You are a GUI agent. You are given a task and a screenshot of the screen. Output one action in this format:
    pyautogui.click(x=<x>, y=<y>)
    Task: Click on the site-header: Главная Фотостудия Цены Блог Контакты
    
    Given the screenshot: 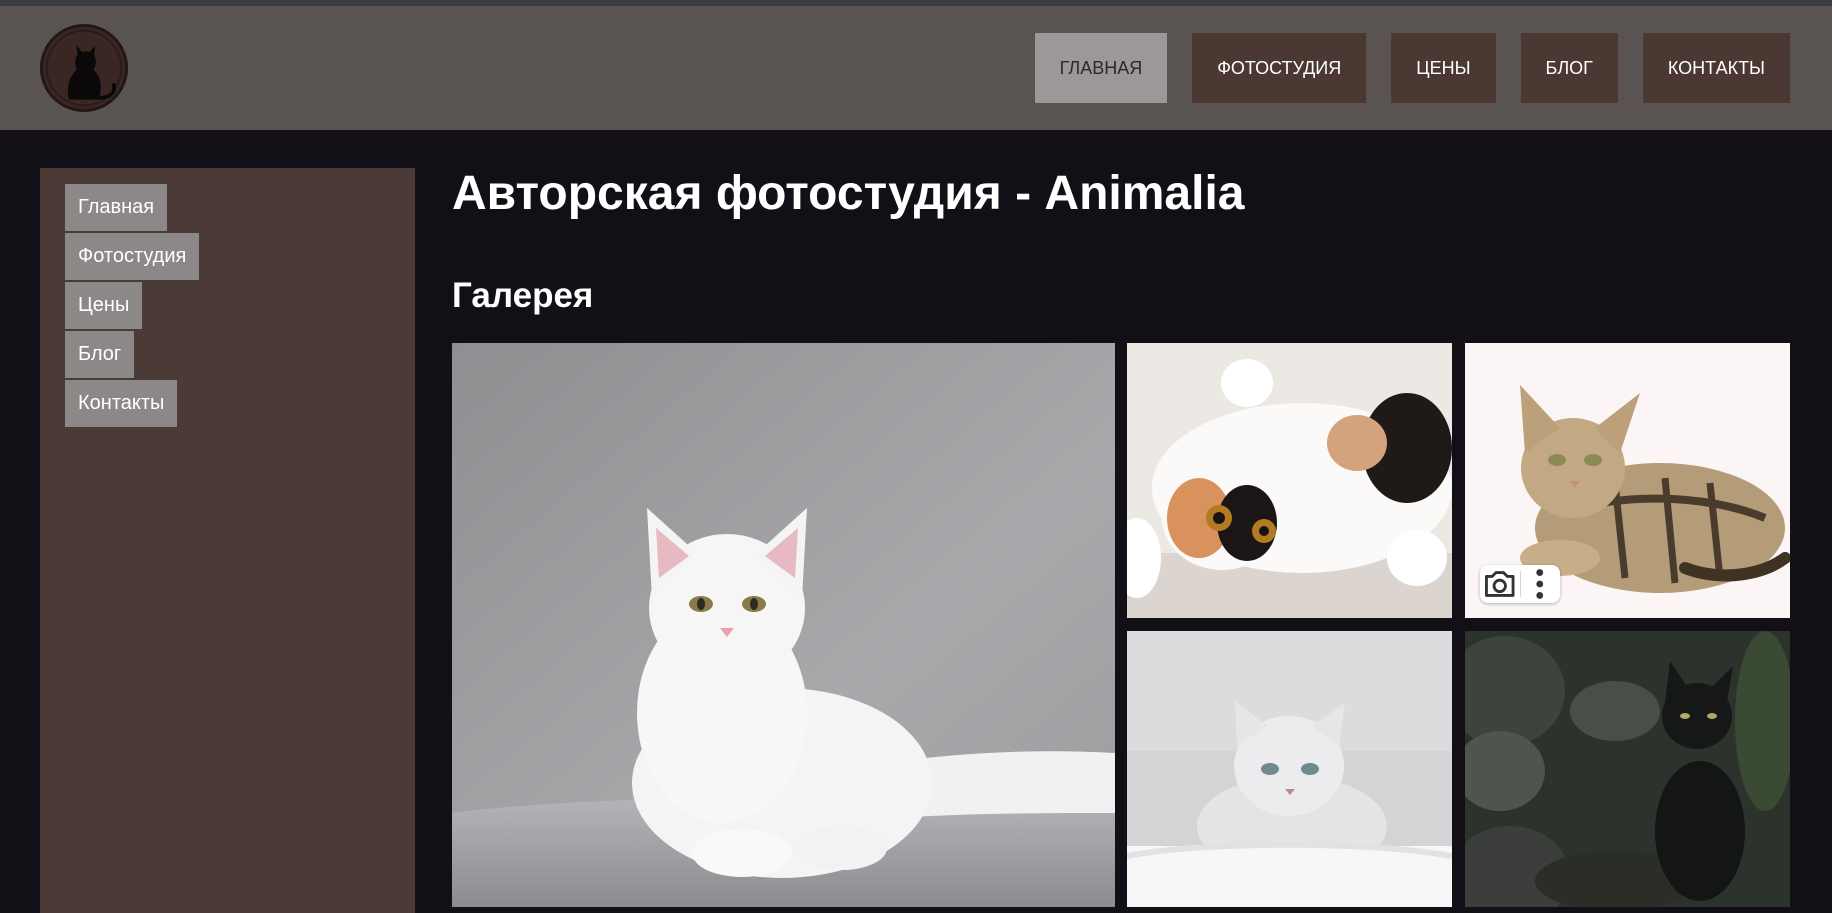 What is the action you would take?
    pyautogui.click(x=916, y=68)
    